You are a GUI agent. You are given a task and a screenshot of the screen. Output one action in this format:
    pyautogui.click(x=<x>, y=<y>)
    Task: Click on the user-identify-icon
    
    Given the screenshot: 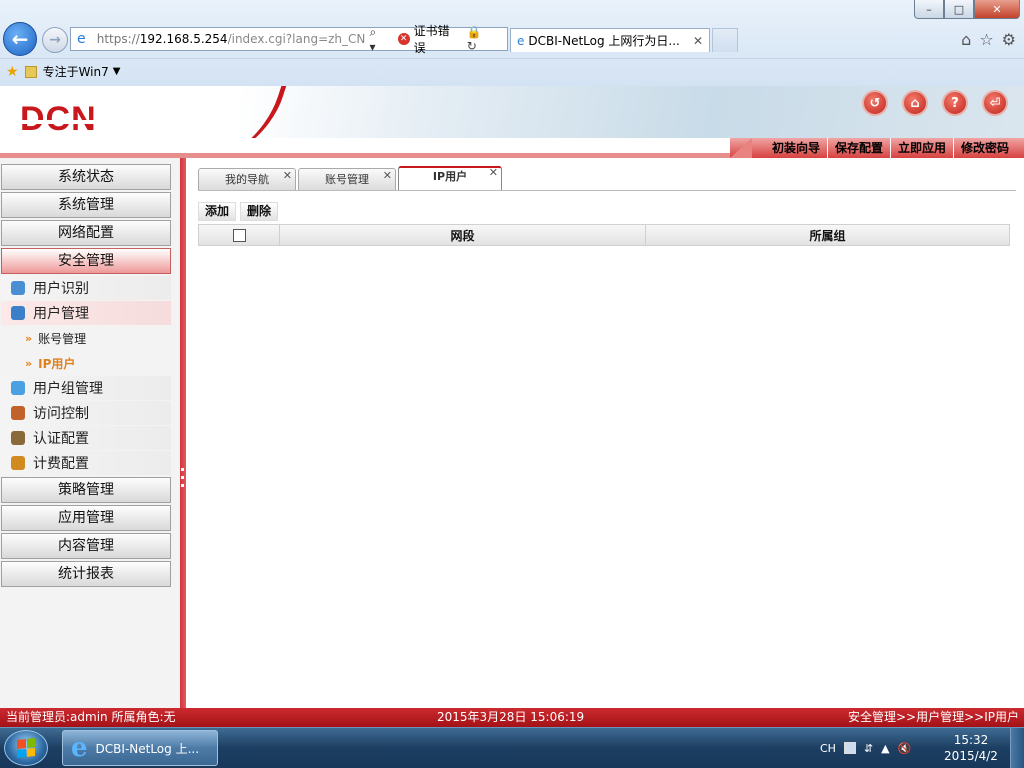 What is the action you would take?
    pyautogui.click(x=18, y=288)
    